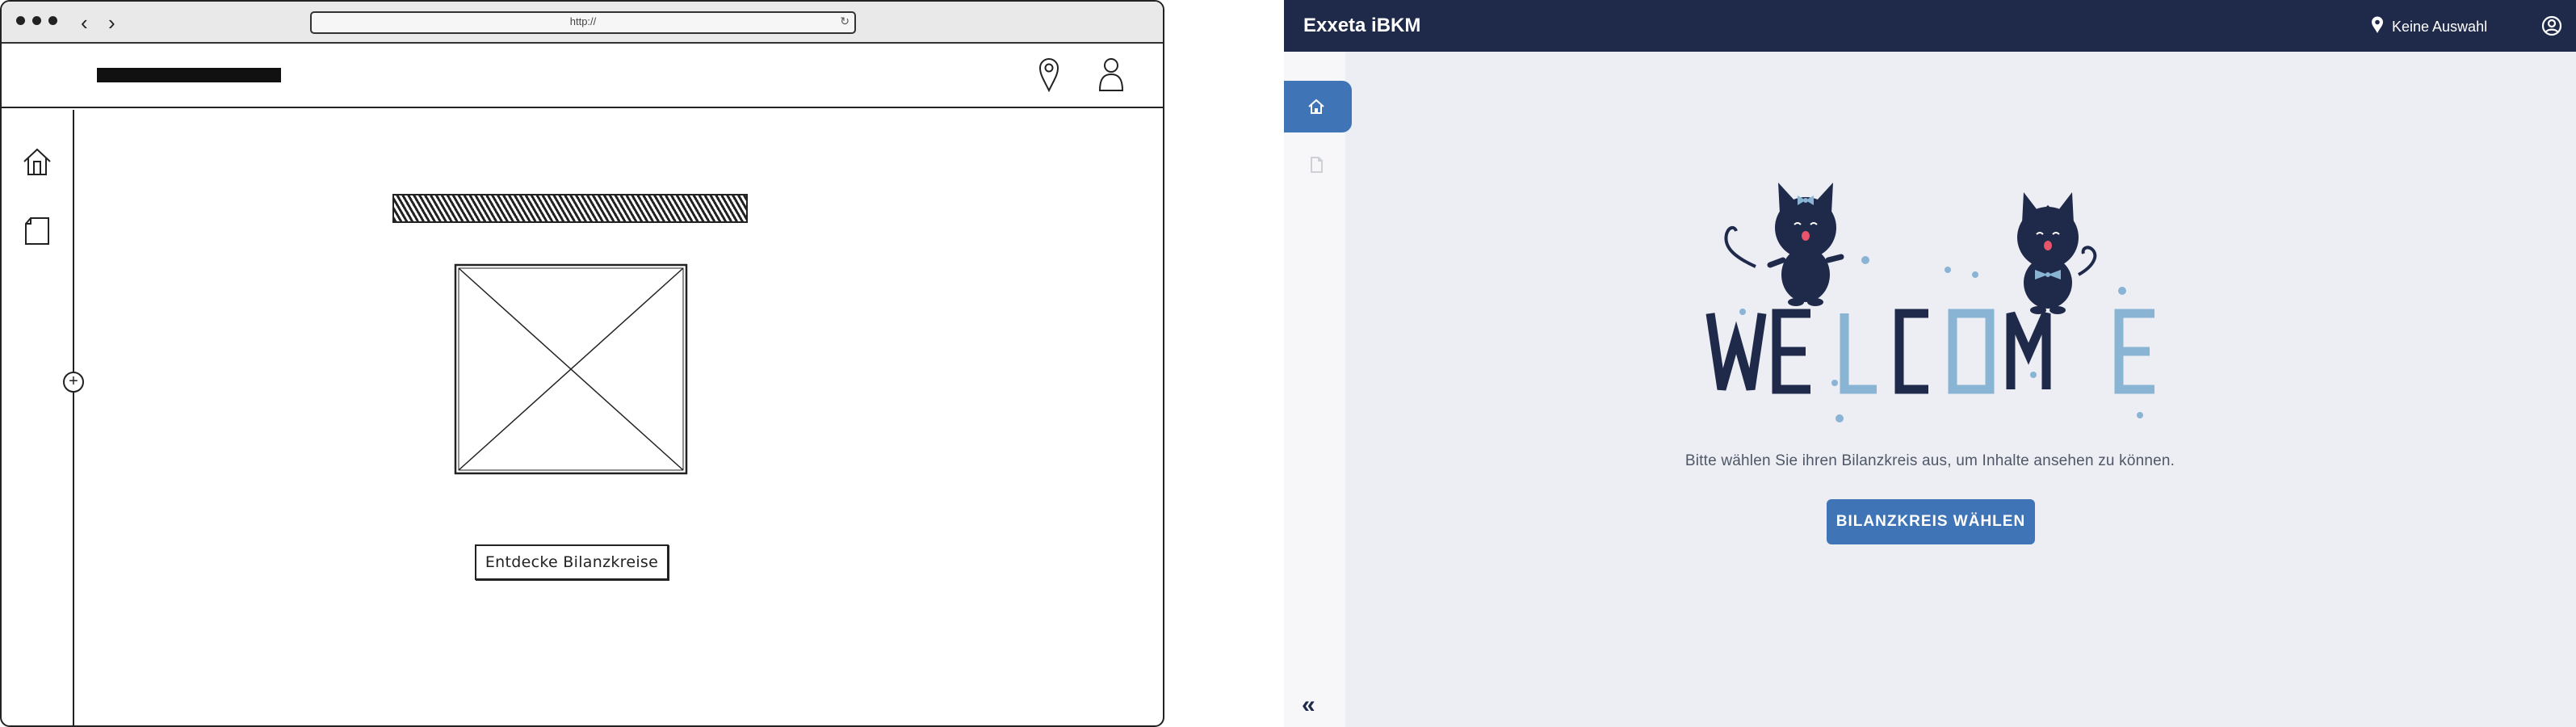 The height and width of the screenshot is (727, 2576). Describe the element at coordinates (1318, 389) in the screenshot. I see `app-sidebar: «` at that location.